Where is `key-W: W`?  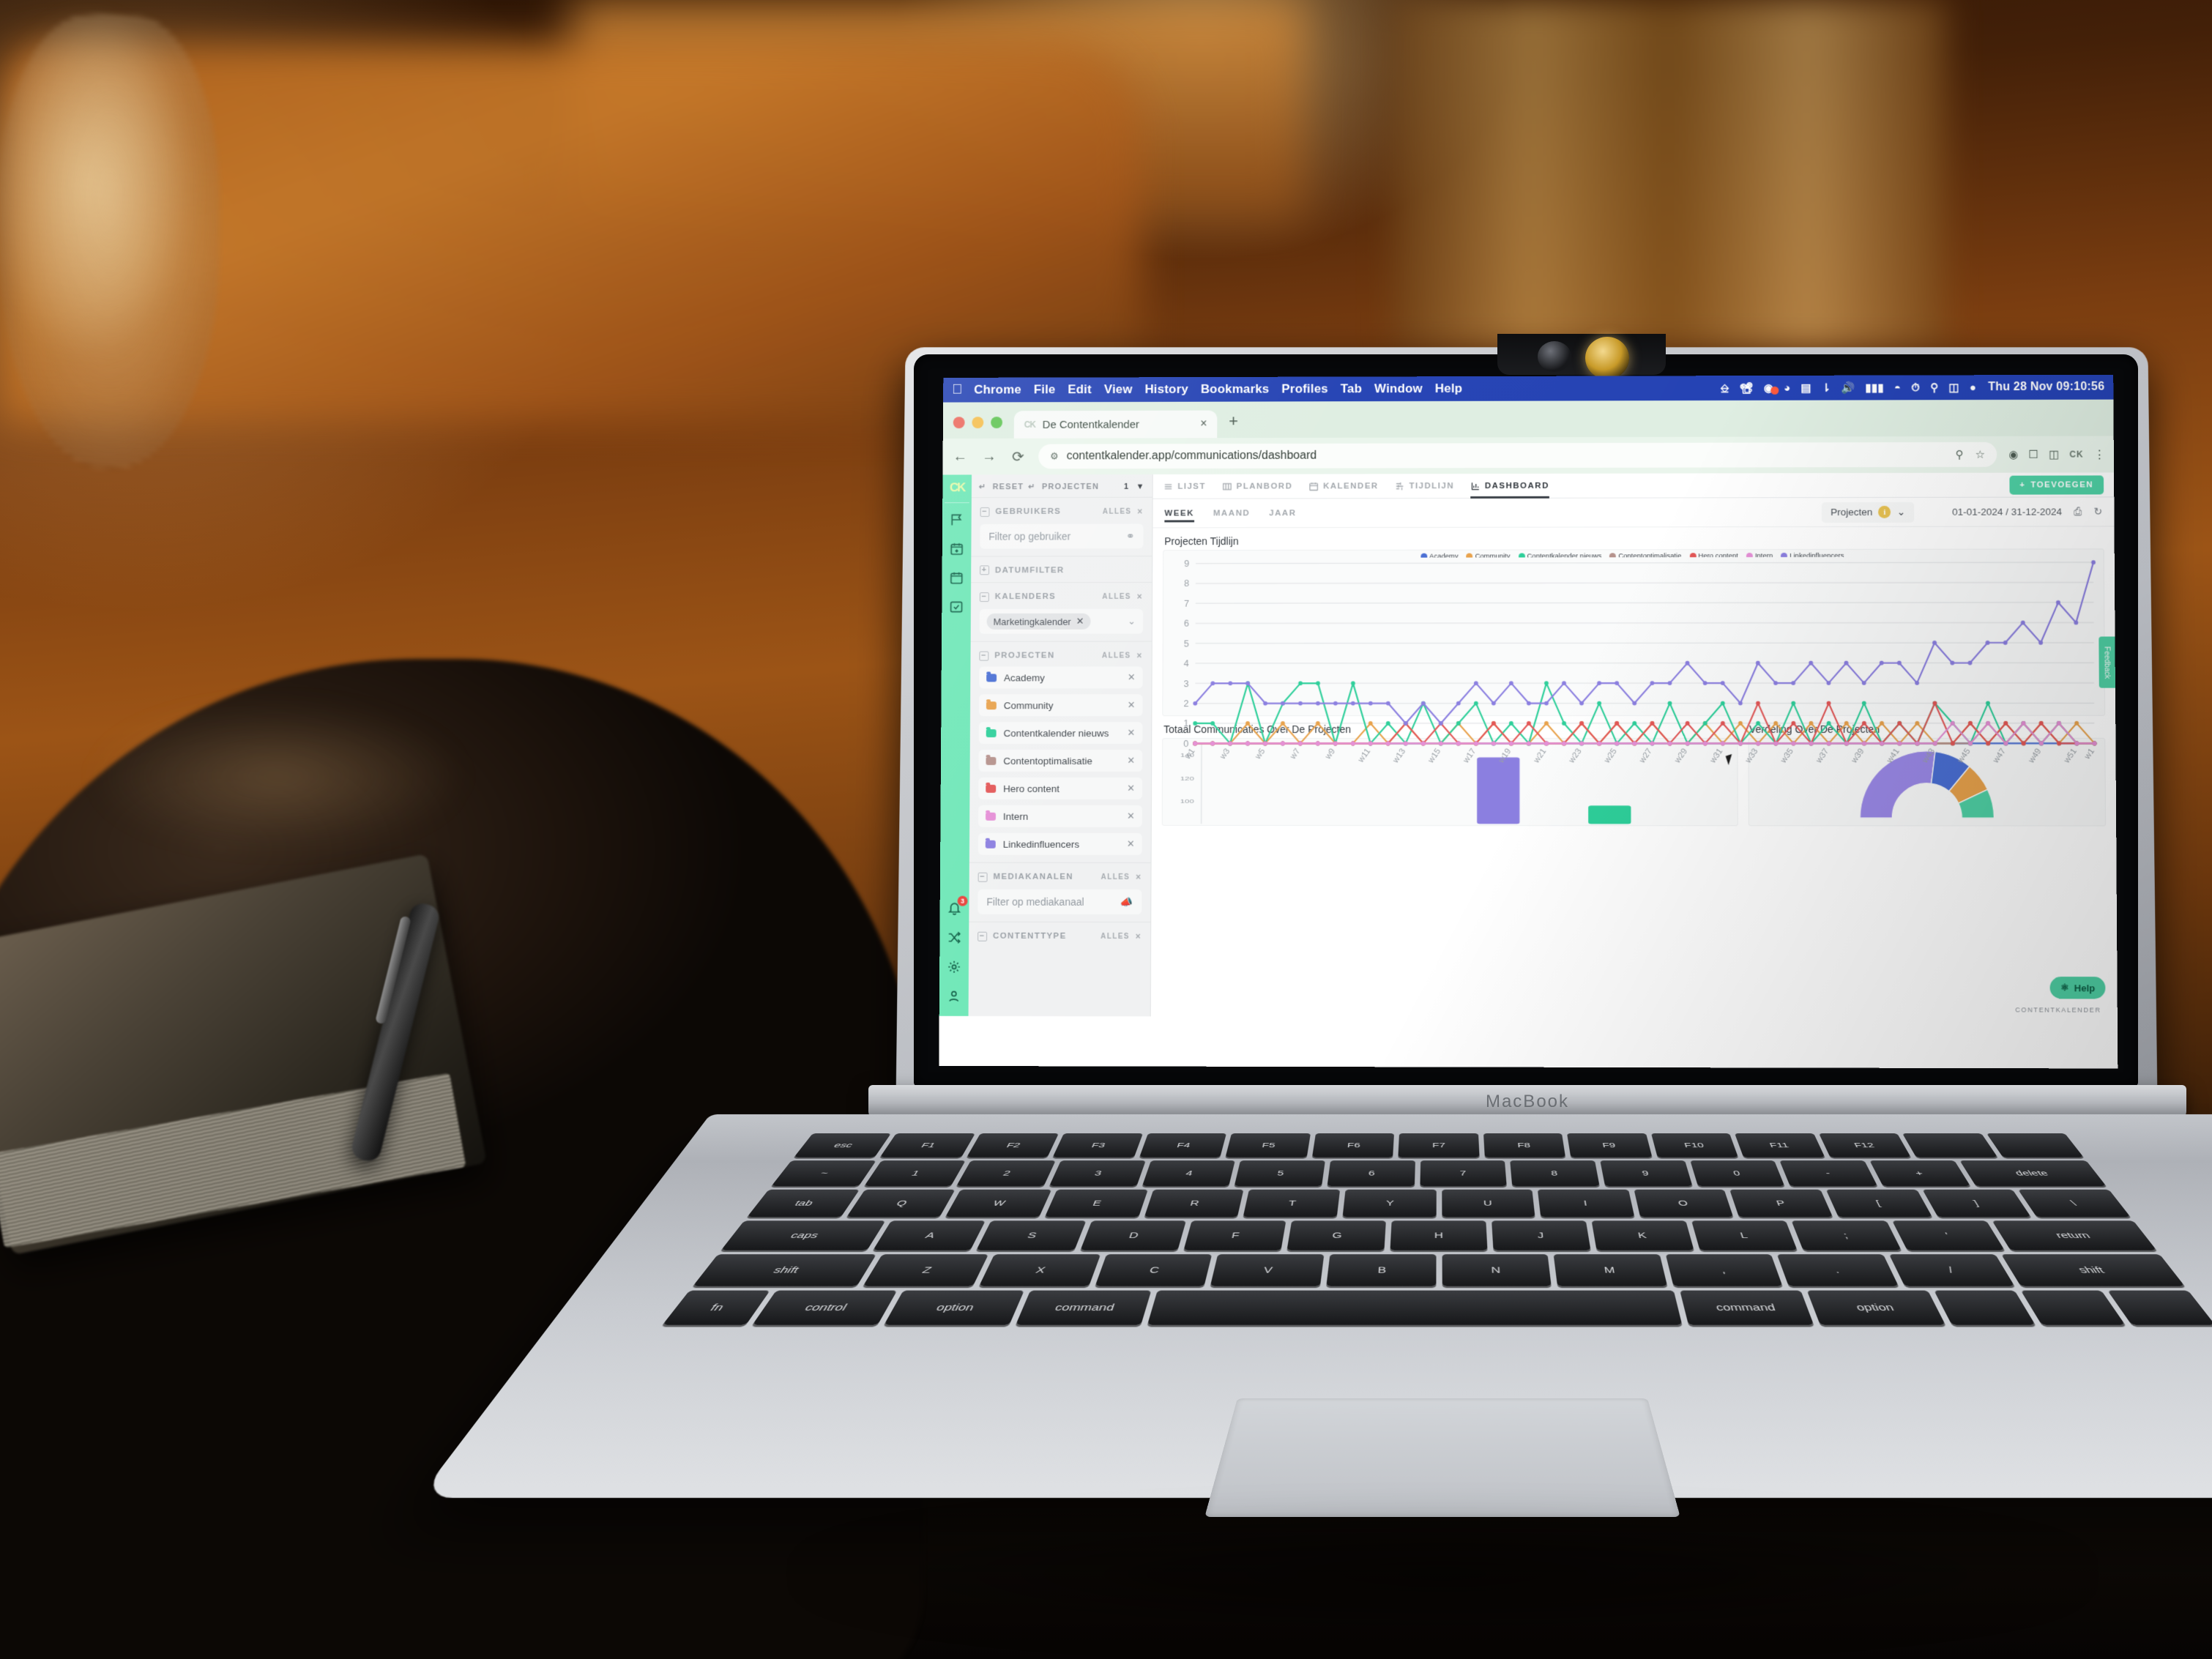
key-W: W is located at coordinates (998, 1203).